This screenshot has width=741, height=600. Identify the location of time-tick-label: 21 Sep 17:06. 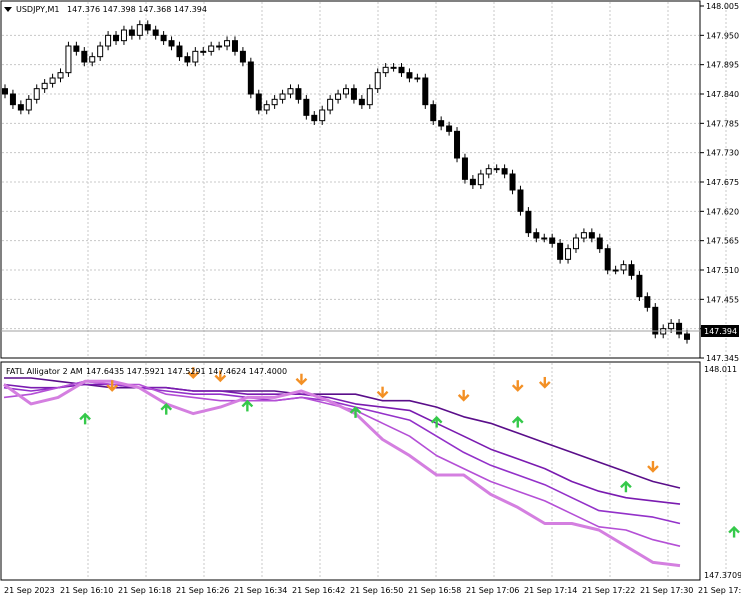
(492, 590).